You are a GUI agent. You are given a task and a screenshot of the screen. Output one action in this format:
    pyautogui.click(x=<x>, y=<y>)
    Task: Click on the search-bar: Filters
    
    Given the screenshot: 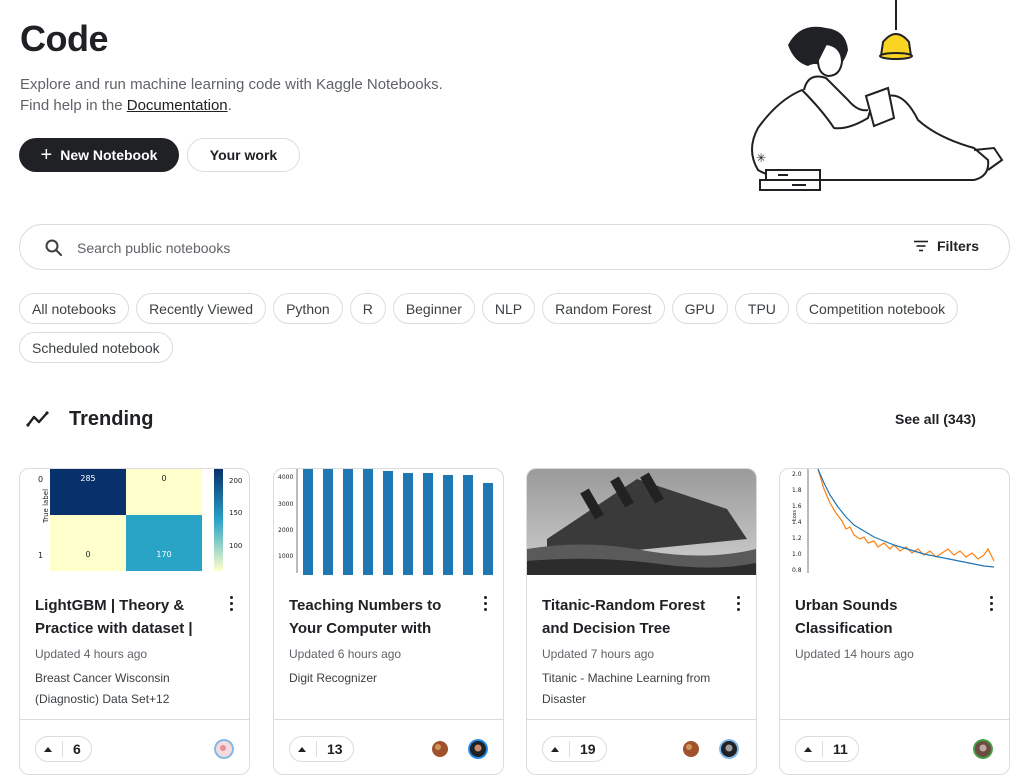 What is the action you would take?
    pyautogui.click(x=514, y=247)
    